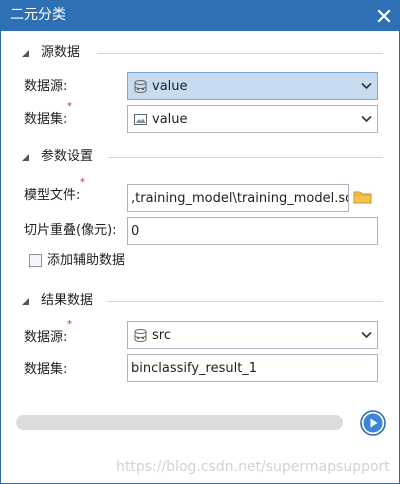 This screenshot has width=400, height=484. Describe the element at coordinates (252, 86) in the screenshot. I see `source-datasource-select: value` at that location.